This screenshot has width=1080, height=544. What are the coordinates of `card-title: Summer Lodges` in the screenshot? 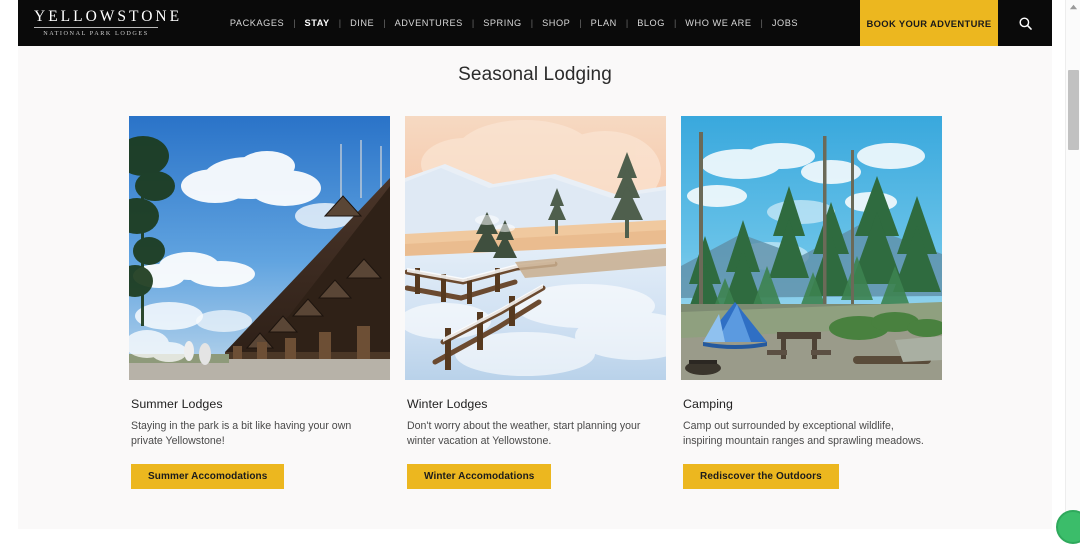 It's located at (177, 404).